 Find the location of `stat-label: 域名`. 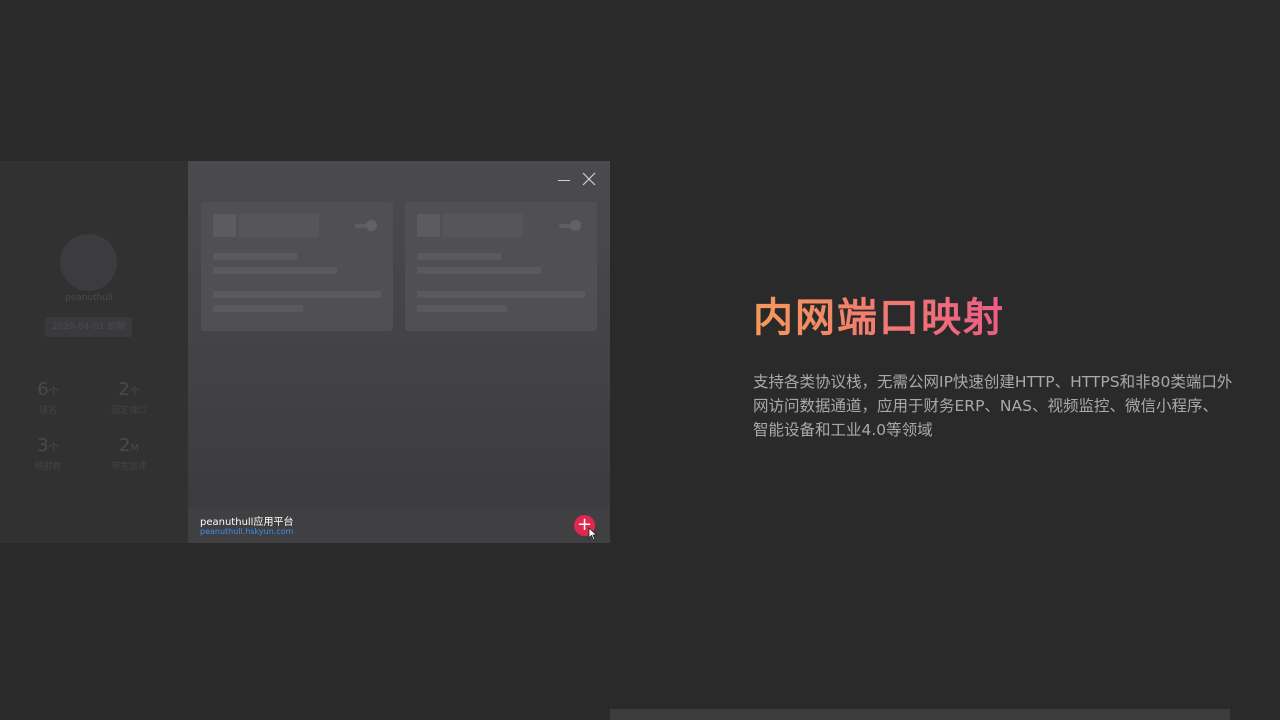

stat-label: 域名 is located at coordinates (47, 411).